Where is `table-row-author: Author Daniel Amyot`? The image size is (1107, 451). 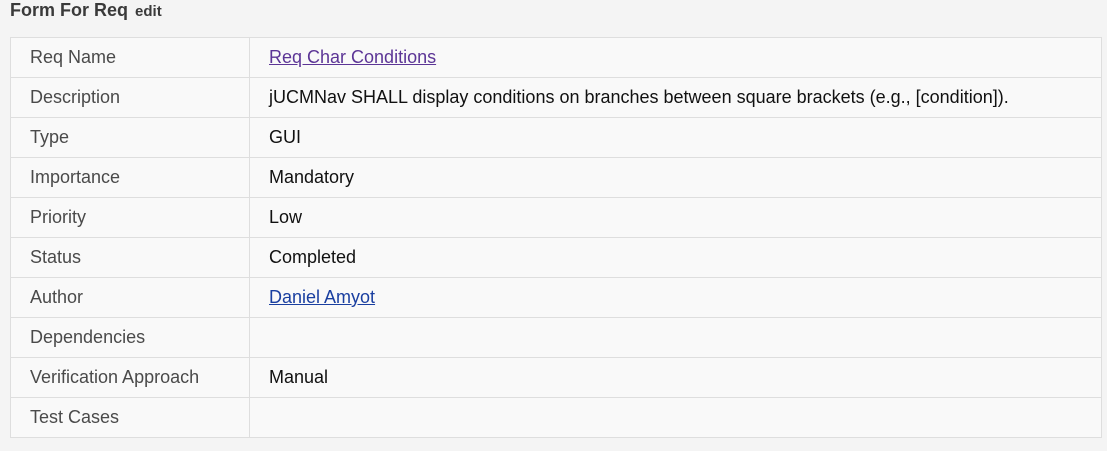
table-row-author: Author Daniel Amyot is located at coordinates (556, 297).